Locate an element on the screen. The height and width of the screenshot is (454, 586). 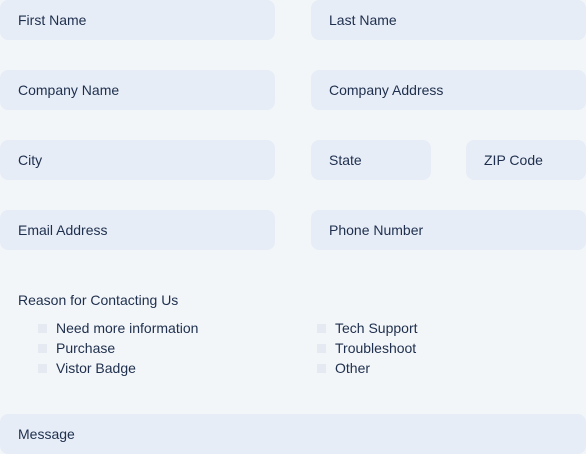
reason-option-troubleshoot: Troubleshoot is located at coordinates (366, 348).